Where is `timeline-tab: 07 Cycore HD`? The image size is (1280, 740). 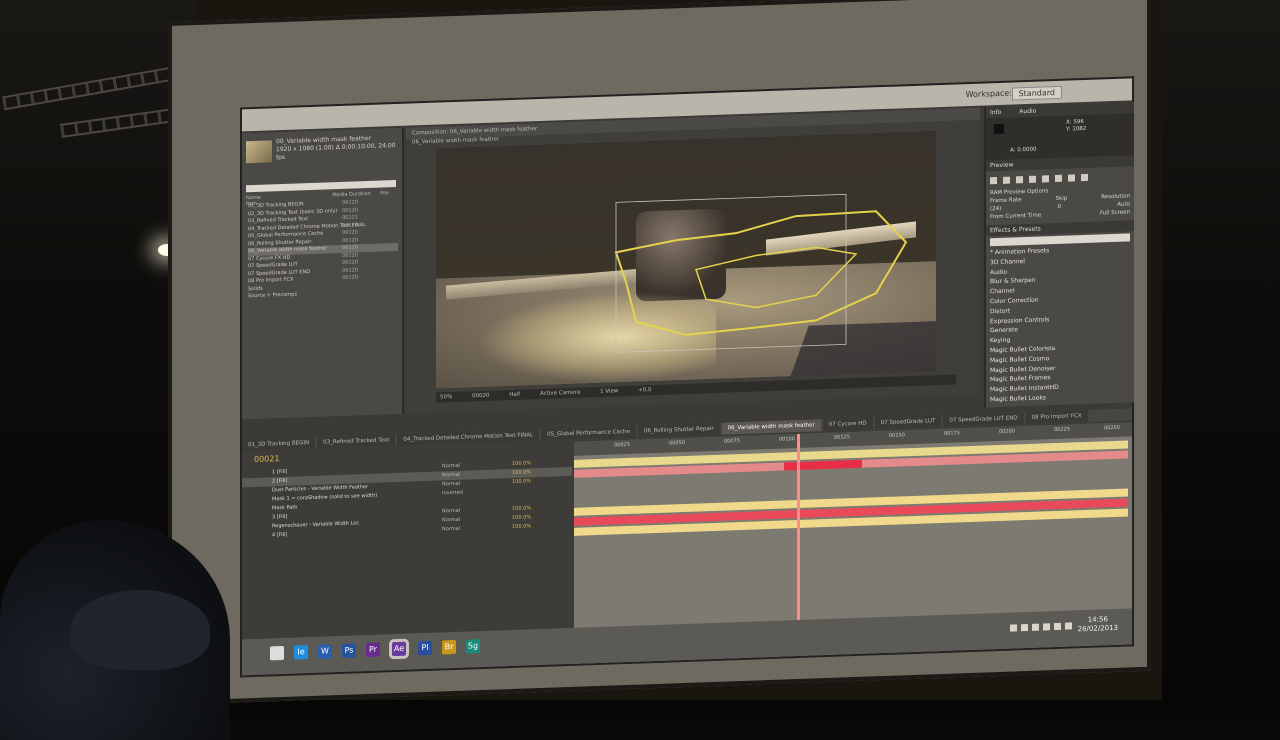
timeline-tab: 07 Cycore HD is located at coordinates (847, 424).